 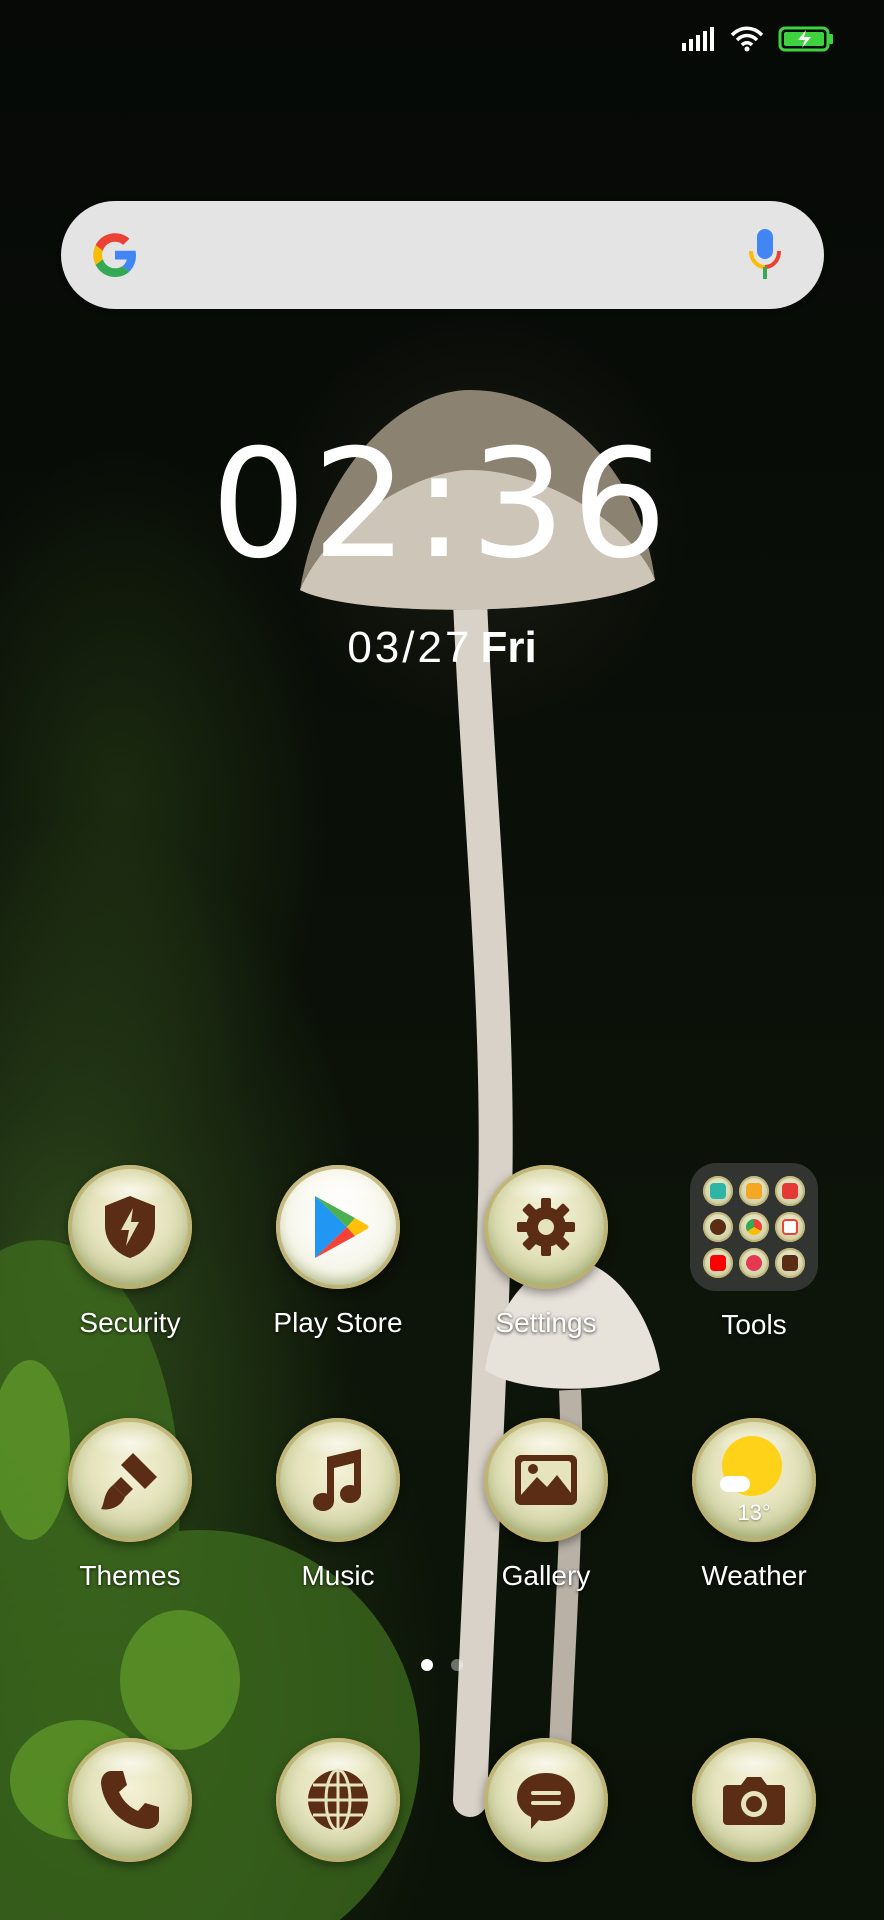 I want to click on folder-tools: Tools, so click(x=754, y=1252).